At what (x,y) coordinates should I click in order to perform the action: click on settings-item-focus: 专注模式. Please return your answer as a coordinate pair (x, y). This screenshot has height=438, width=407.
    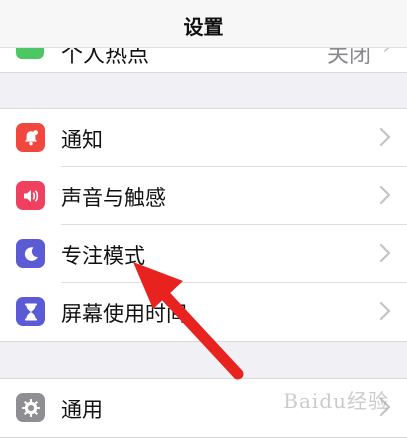
    Looking at the image, I should click on (203, 254).